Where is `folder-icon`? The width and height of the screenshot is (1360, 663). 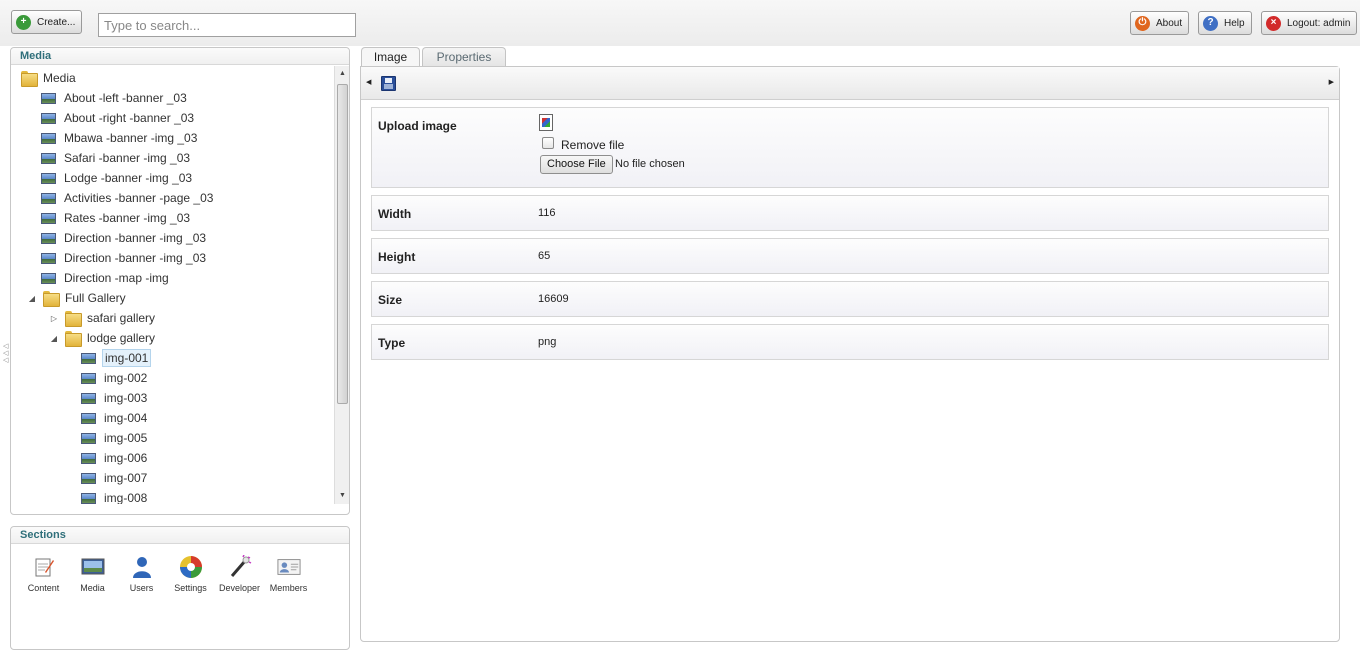 folder-icon is located at coordinates (51, 299).